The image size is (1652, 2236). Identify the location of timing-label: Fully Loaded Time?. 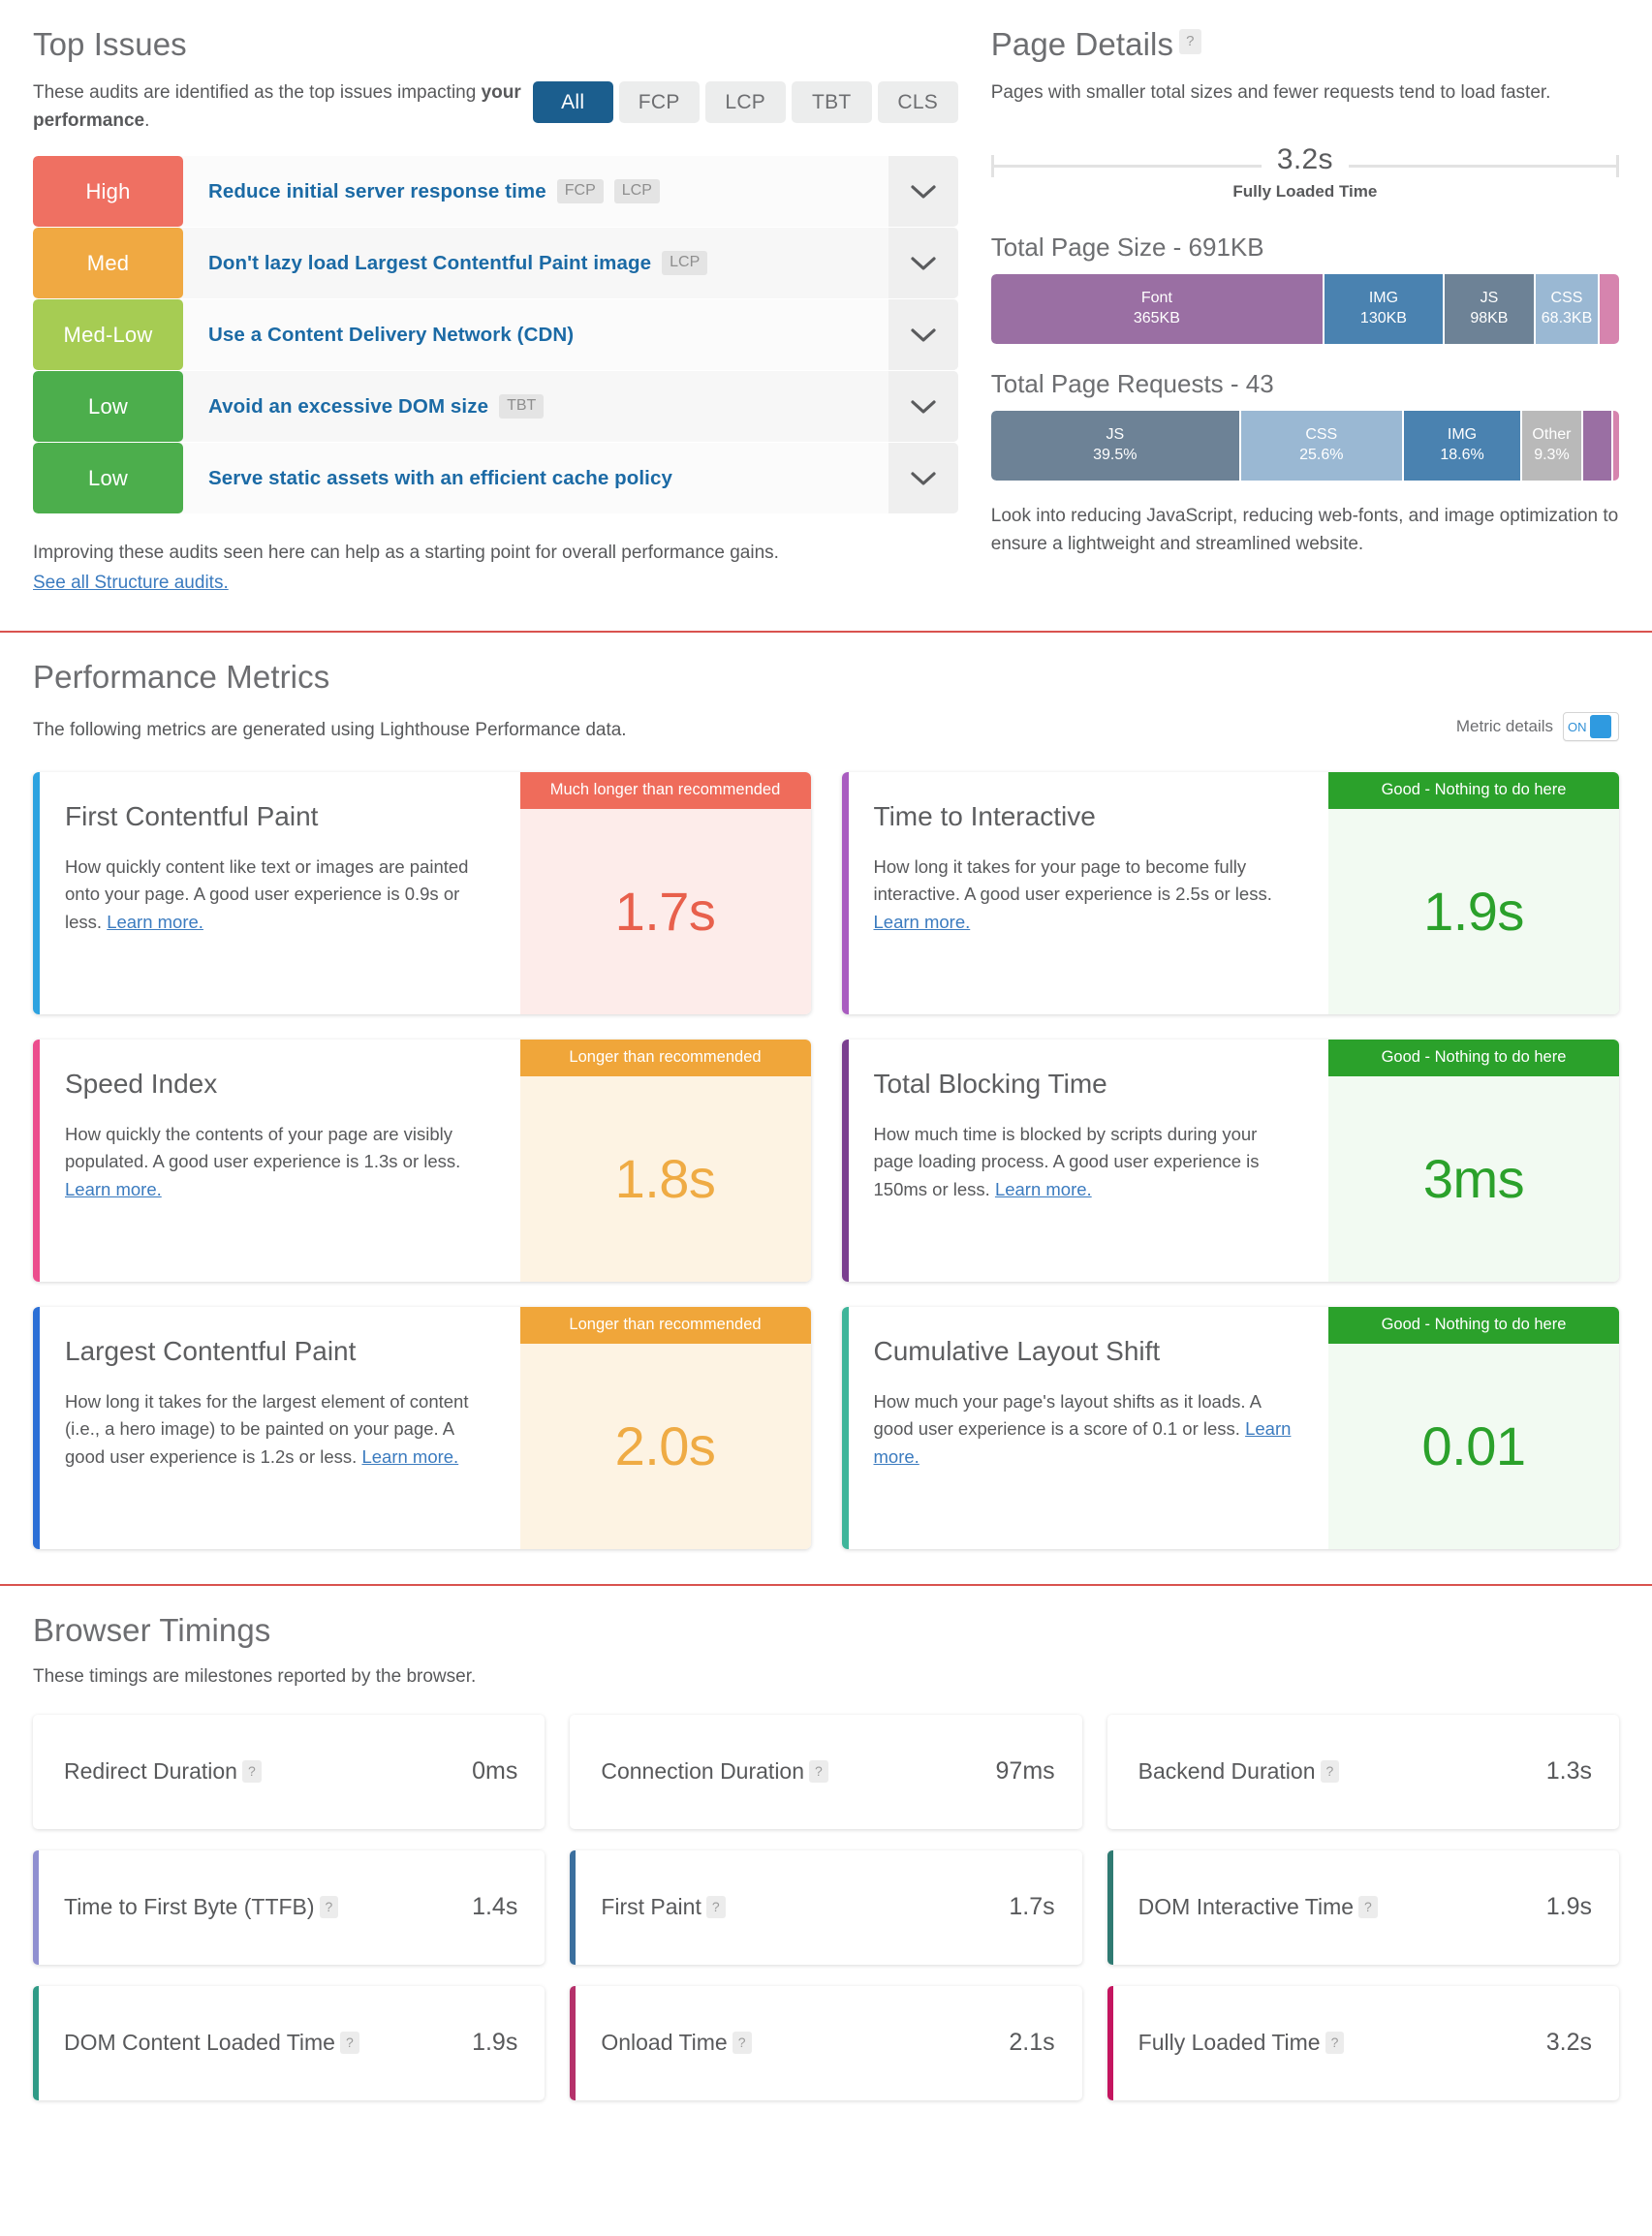
(1241, 2043).